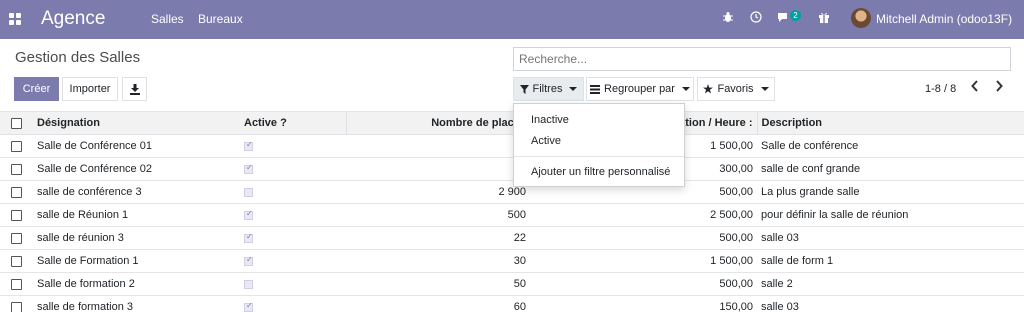  I want to click on col-description: Description, so click(890, 123).